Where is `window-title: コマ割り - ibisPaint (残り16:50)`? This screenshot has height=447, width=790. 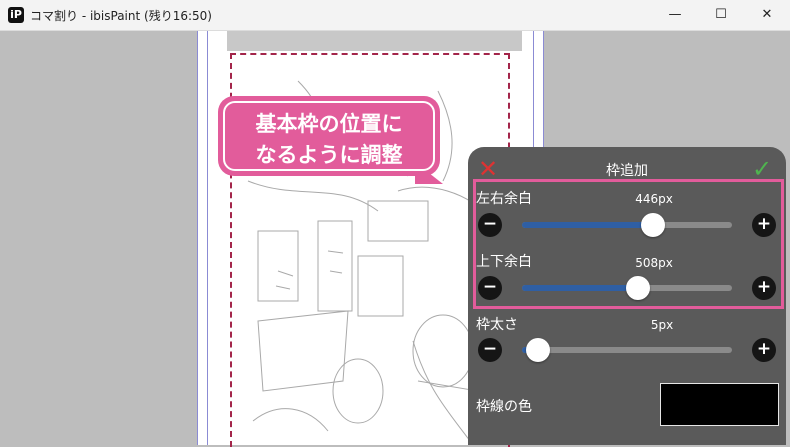 window-title: コマ割り - ibisPaint (残り16:50) is located at coordinates (121, 16).